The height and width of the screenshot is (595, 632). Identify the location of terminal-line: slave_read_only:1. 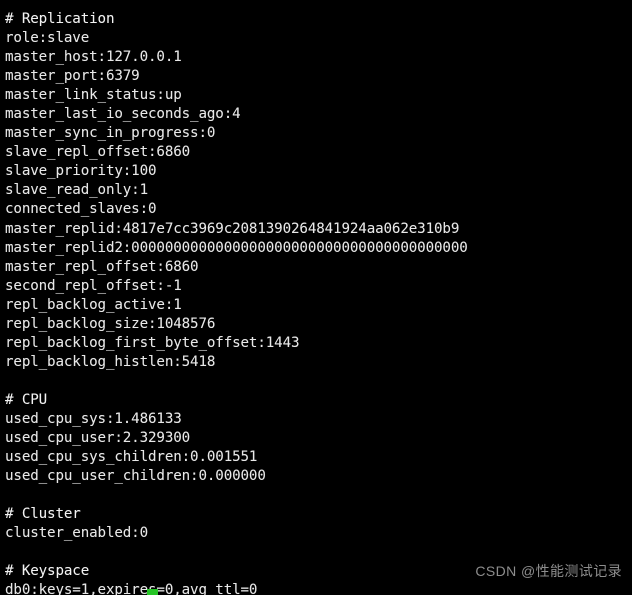
(76, 190).